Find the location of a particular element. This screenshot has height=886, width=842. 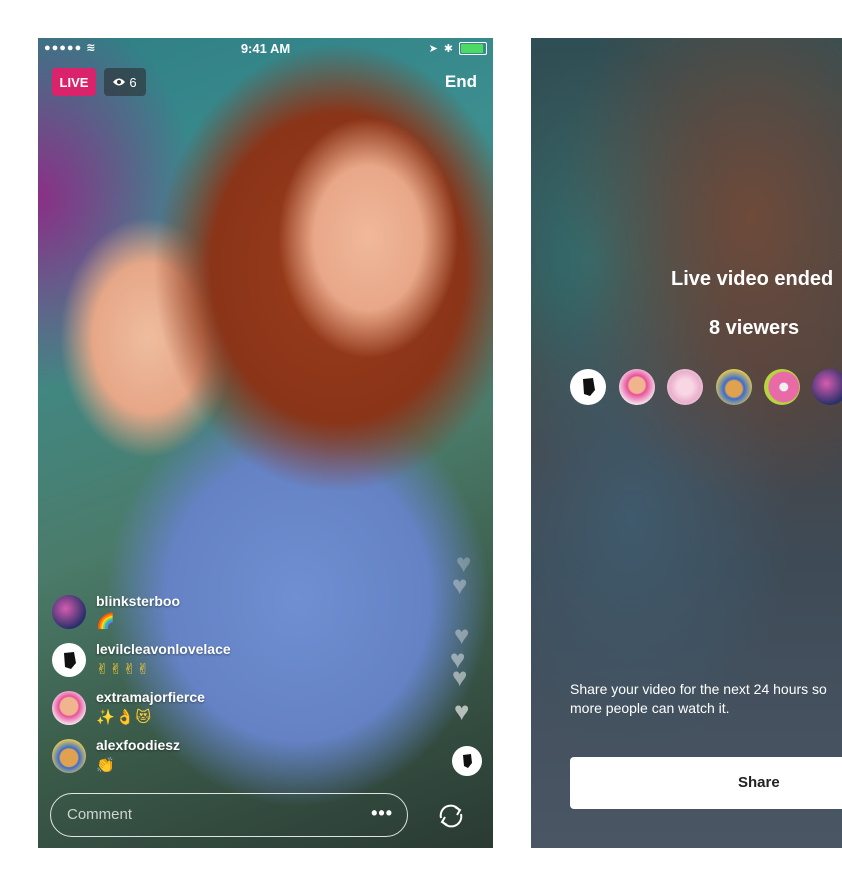

more-options-button: ••• is located at coordinates (382, 813).